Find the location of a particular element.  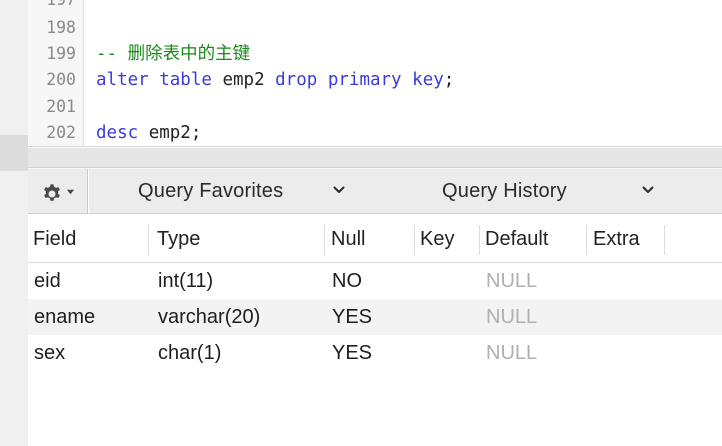

column-header-null: Null is located at coordinates (370, 239).